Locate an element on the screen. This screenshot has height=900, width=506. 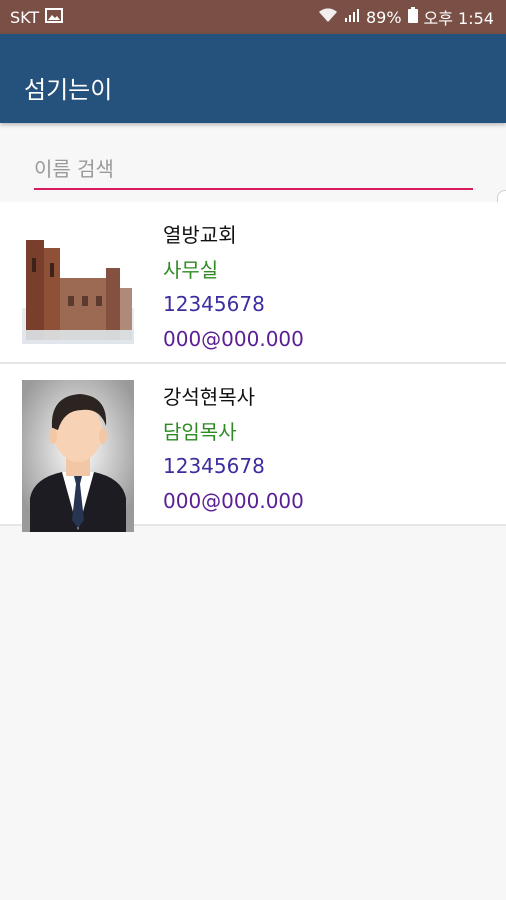
page-title: 섬기는이 is located at coordinates (68, 90).